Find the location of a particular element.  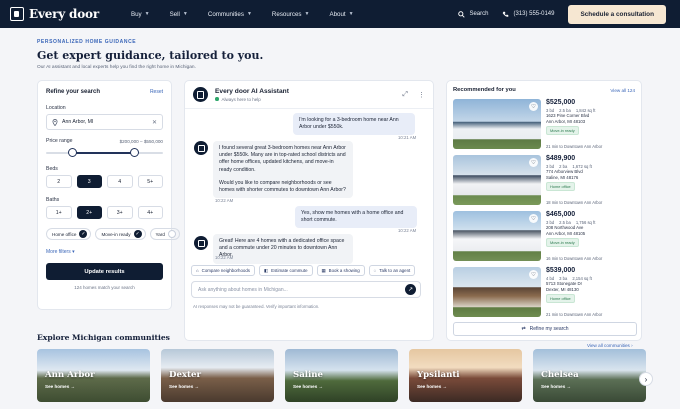

nav-search: Search is located at coordinates (473, 14).